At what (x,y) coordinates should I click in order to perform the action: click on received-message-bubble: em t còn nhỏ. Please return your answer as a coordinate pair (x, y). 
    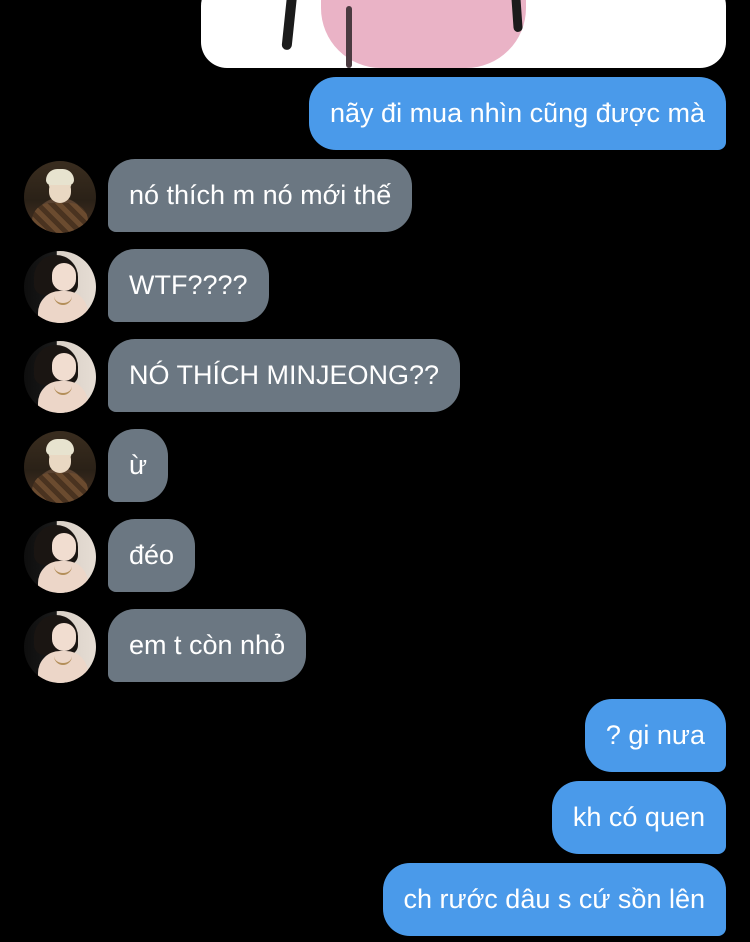
    Looking at the image, I should click on (207, 645).